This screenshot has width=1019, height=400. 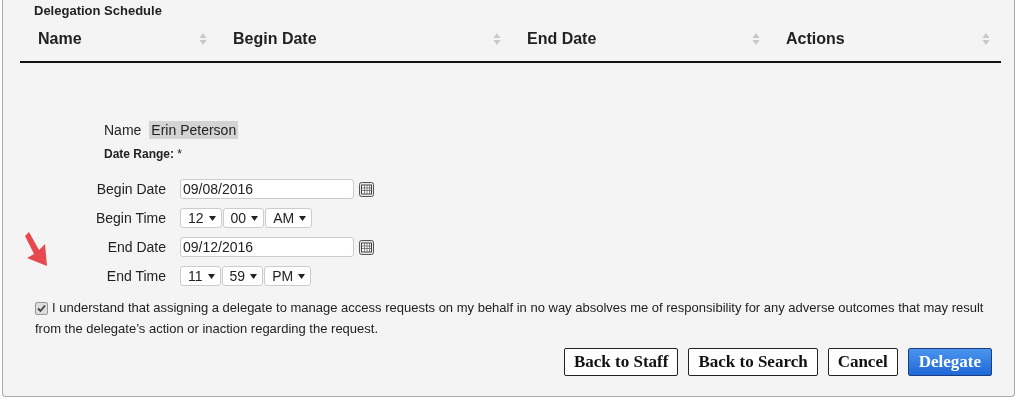 I want to click on time-select: AM, so click(x=289, y=218).